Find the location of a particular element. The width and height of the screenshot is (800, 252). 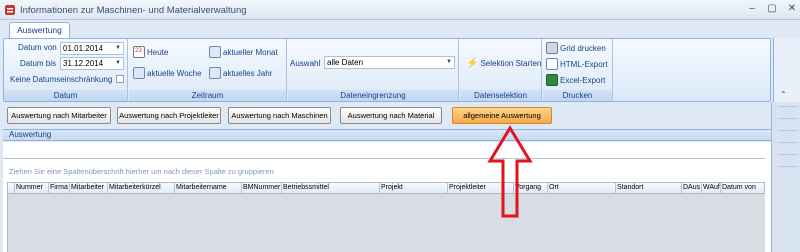

app-icon is located at coordinates (10, 10).